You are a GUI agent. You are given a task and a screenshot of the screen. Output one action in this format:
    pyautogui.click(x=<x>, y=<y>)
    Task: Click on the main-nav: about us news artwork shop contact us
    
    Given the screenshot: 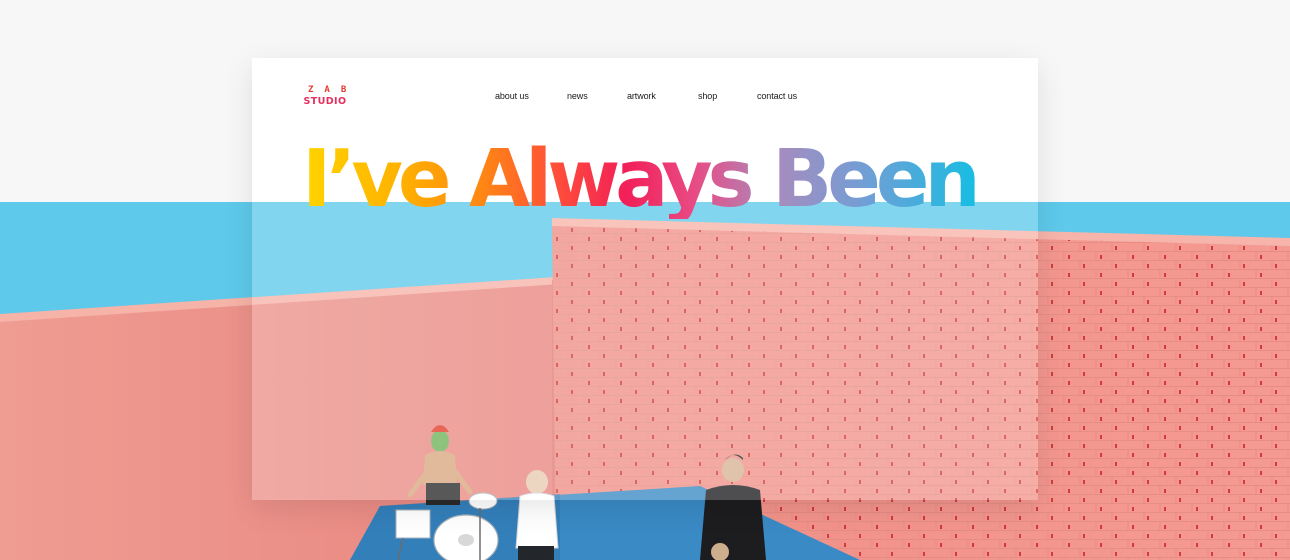 What is the action you would take?
    pyautogui.click(x=645, y=98)
    